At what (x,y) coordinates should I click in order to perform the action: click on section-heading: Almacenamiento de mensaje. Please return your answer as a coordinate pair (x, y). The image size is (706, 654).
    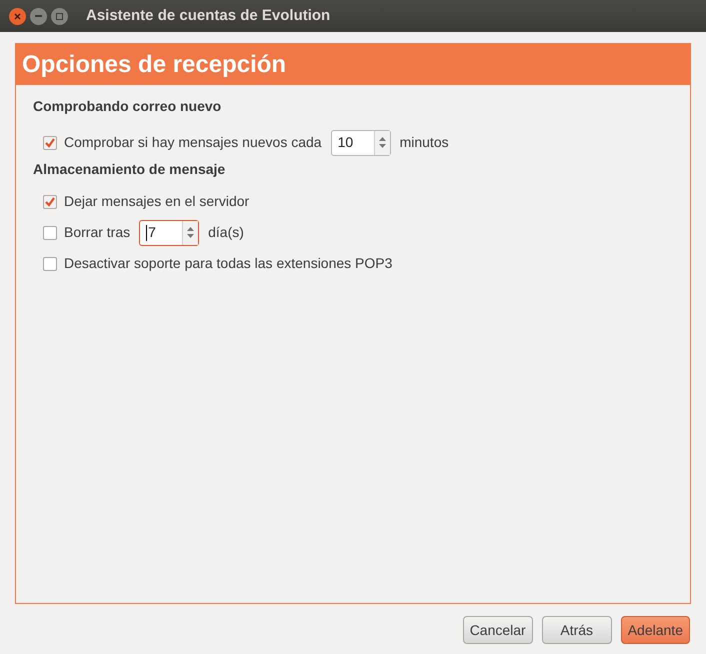
    Looking at the image, I should click on (129, 169).